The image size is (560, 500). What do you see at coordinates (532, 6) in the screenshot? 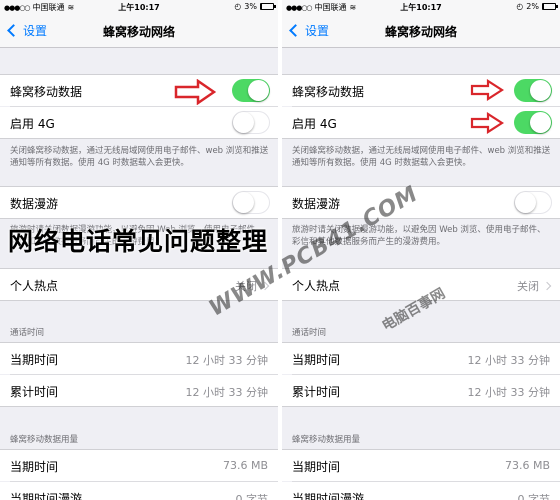
I see `battery-percent: 2%` at bounding box center [532, 6].